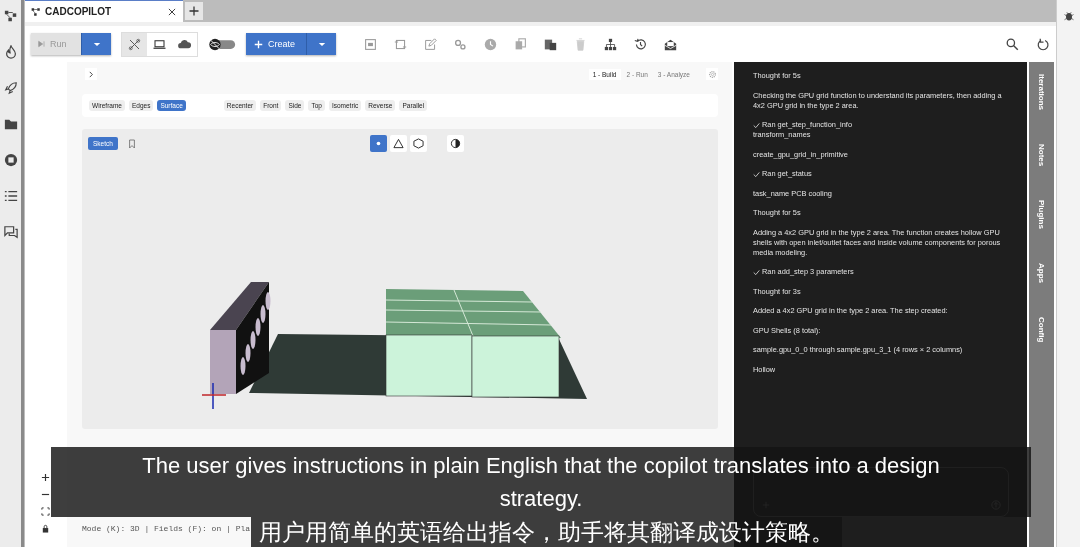 This screenshot has width=1080, height=547. What do you see at coordinates (430, 44) in the screenshot?
I see `edit-icon` at bounding box center [430, 44].